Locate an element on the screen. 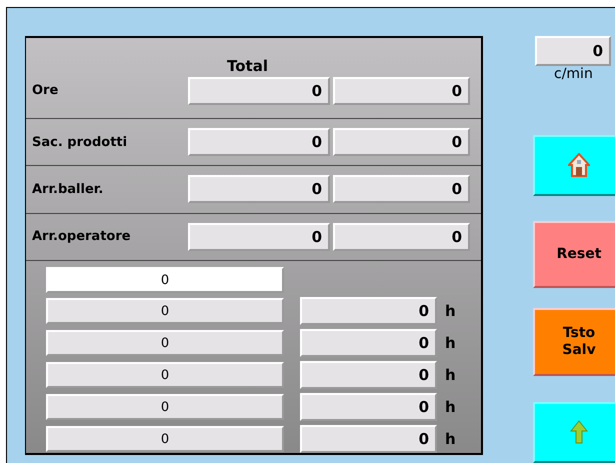 The width and height of the screenshot is (615, 463). home-button is located at coordinates (574, 165).